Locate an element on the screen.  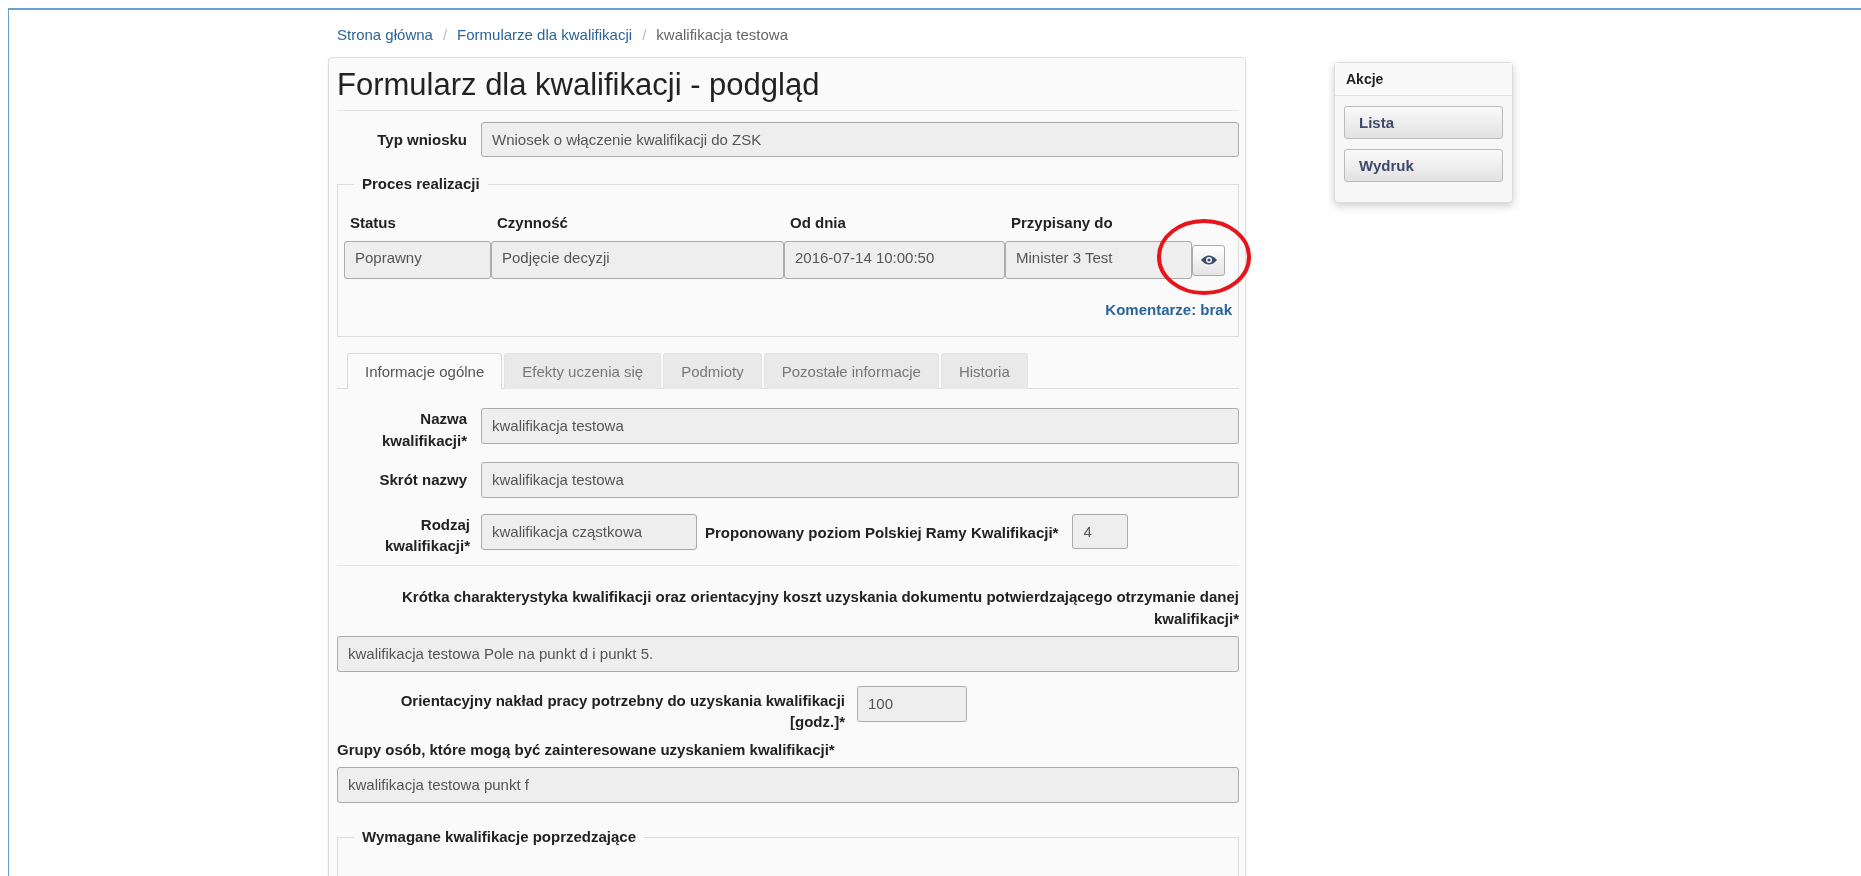
type-field: kwalifikacja cząstkowa is located at coordinates (589, 531).